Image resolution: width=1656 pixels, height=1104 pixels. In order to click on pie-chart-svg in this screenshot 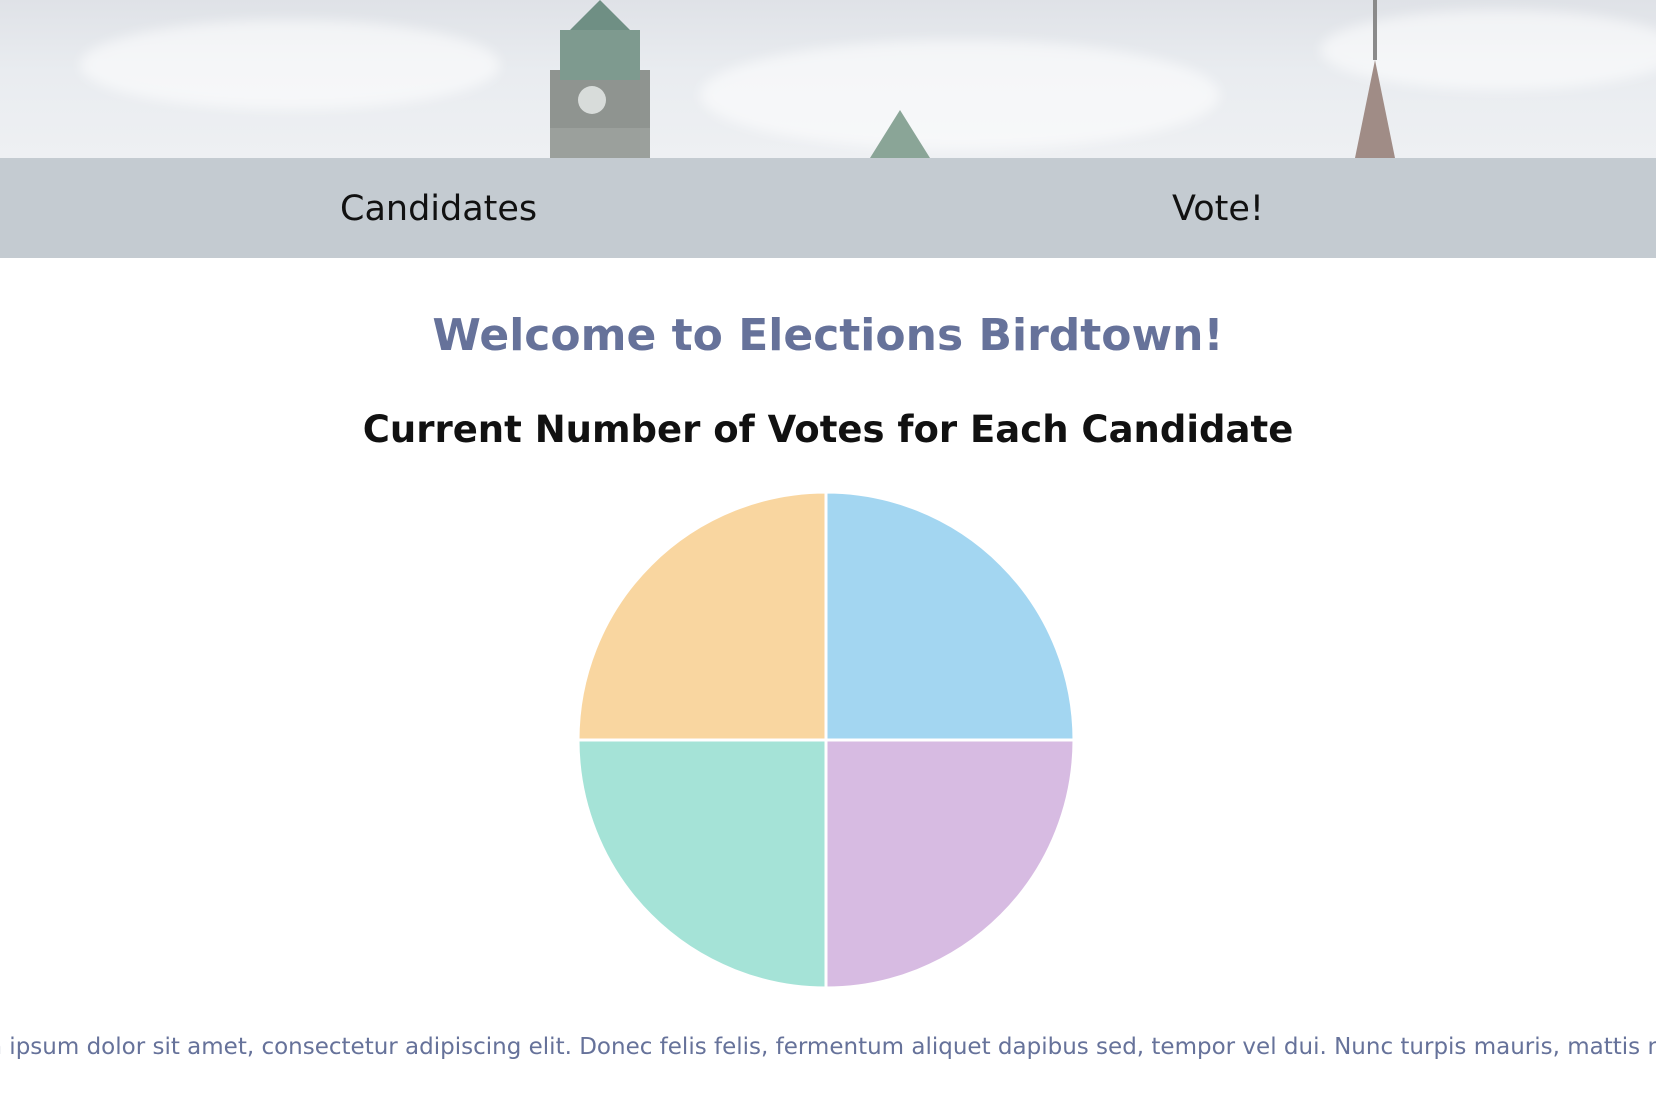, I will do `click(826, 740)`.